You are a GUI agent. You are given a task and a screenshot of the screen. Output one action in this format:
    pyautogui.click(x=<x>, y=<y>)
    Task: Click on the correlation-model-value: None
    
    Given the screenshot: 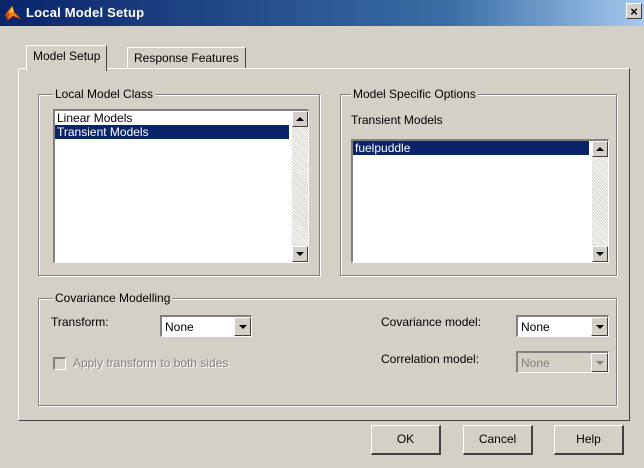 What is the action you would take?
    pyautogui.click(x=535, y=363)
    